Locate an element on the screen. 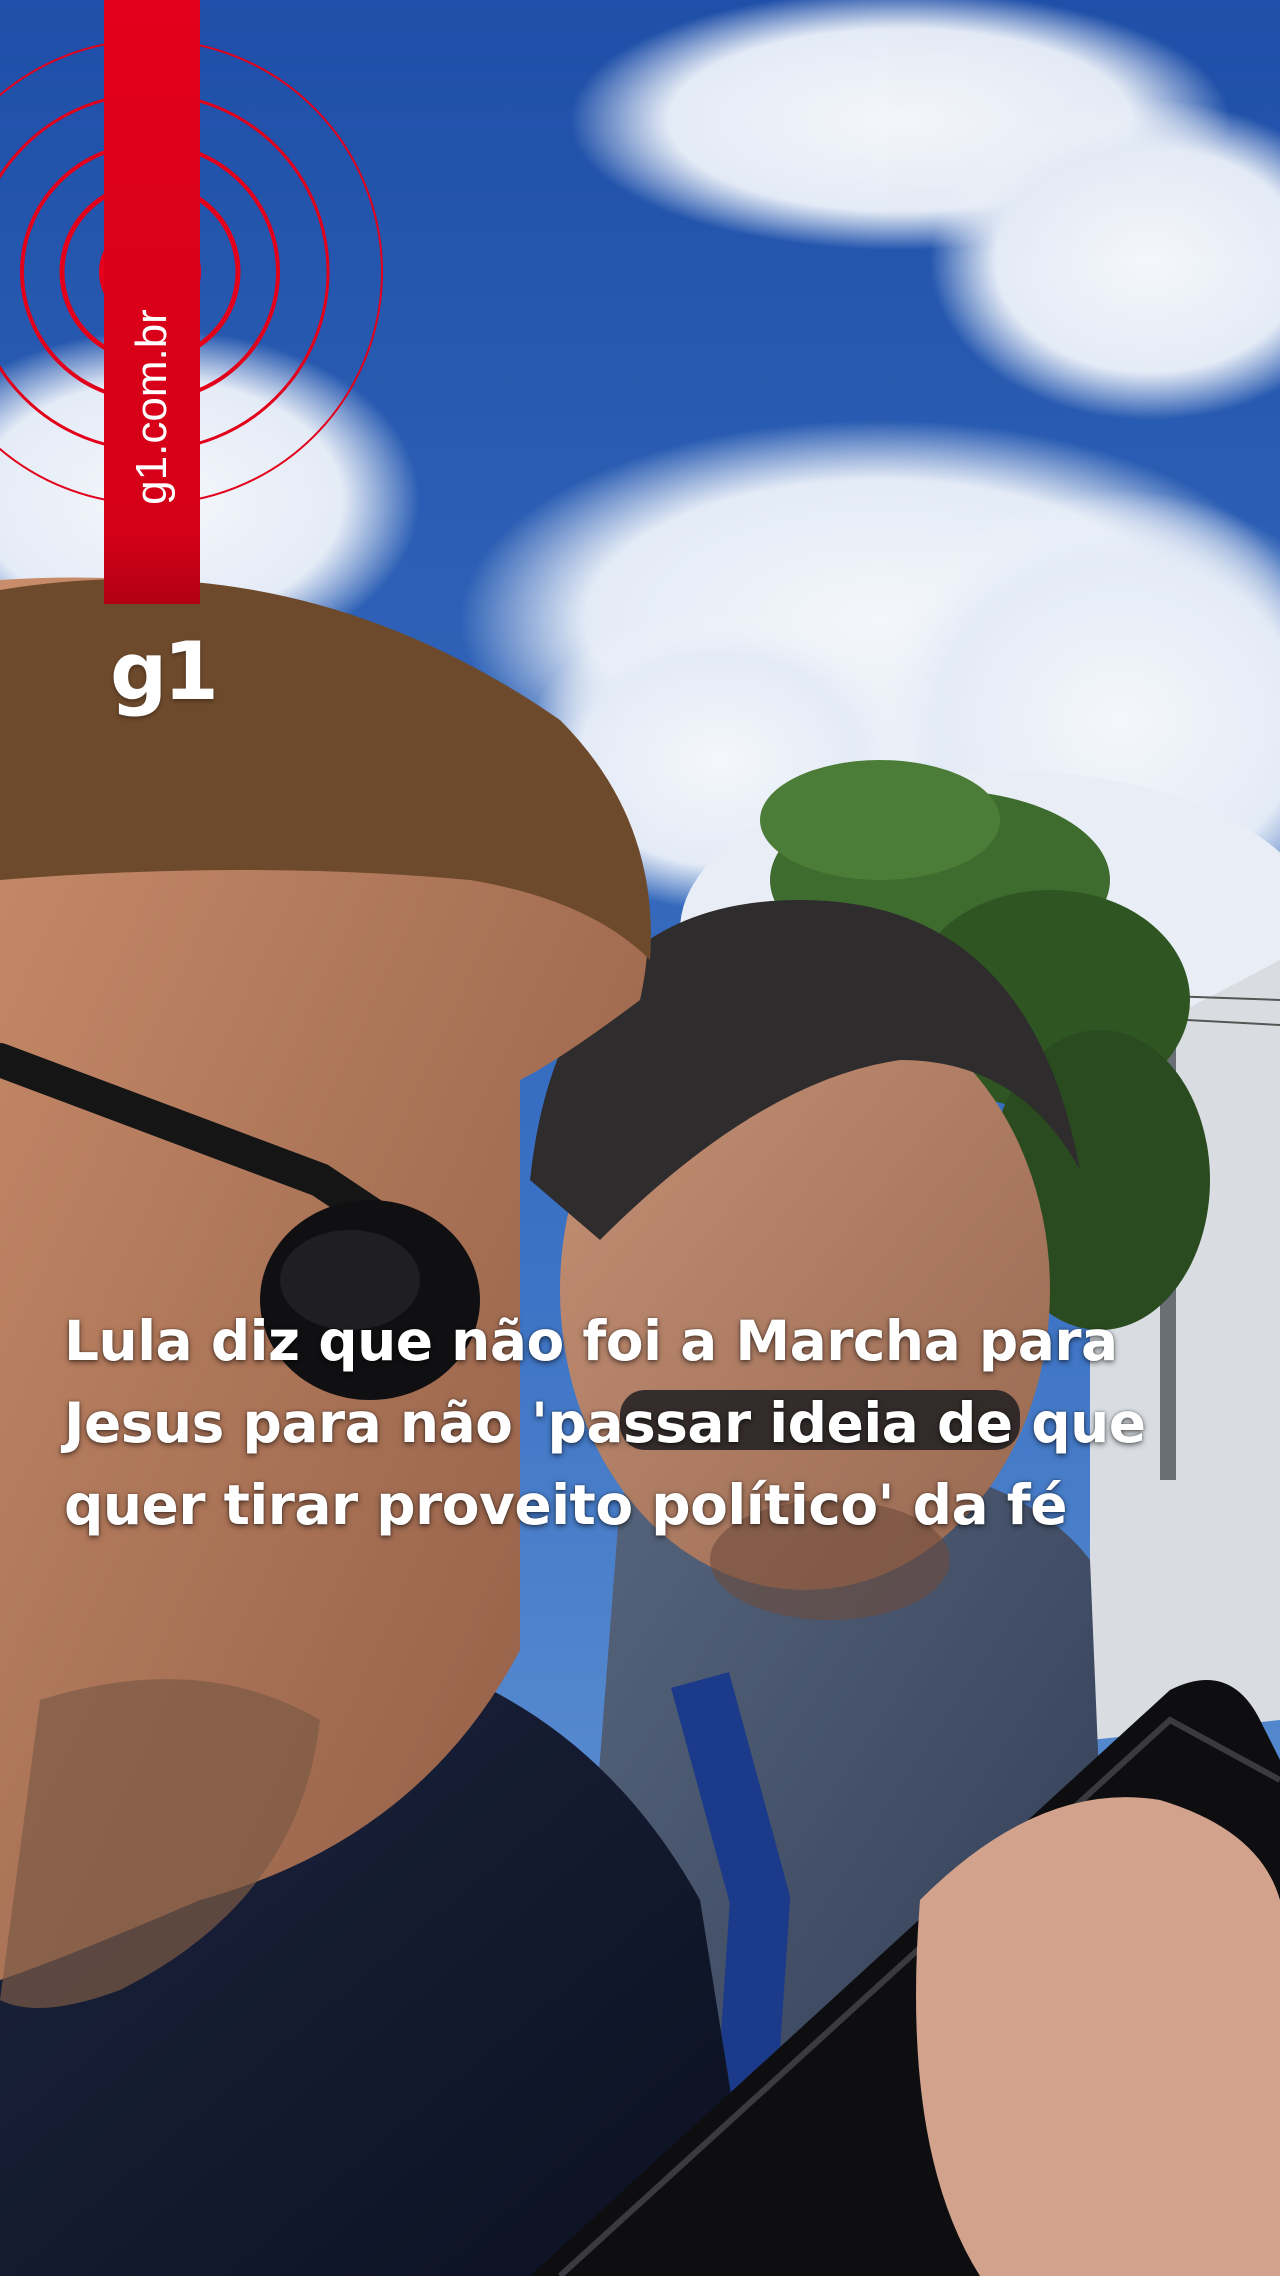  caption-line-3: quer tirar proveito político' da fé is located at coordinates (566, 1505).